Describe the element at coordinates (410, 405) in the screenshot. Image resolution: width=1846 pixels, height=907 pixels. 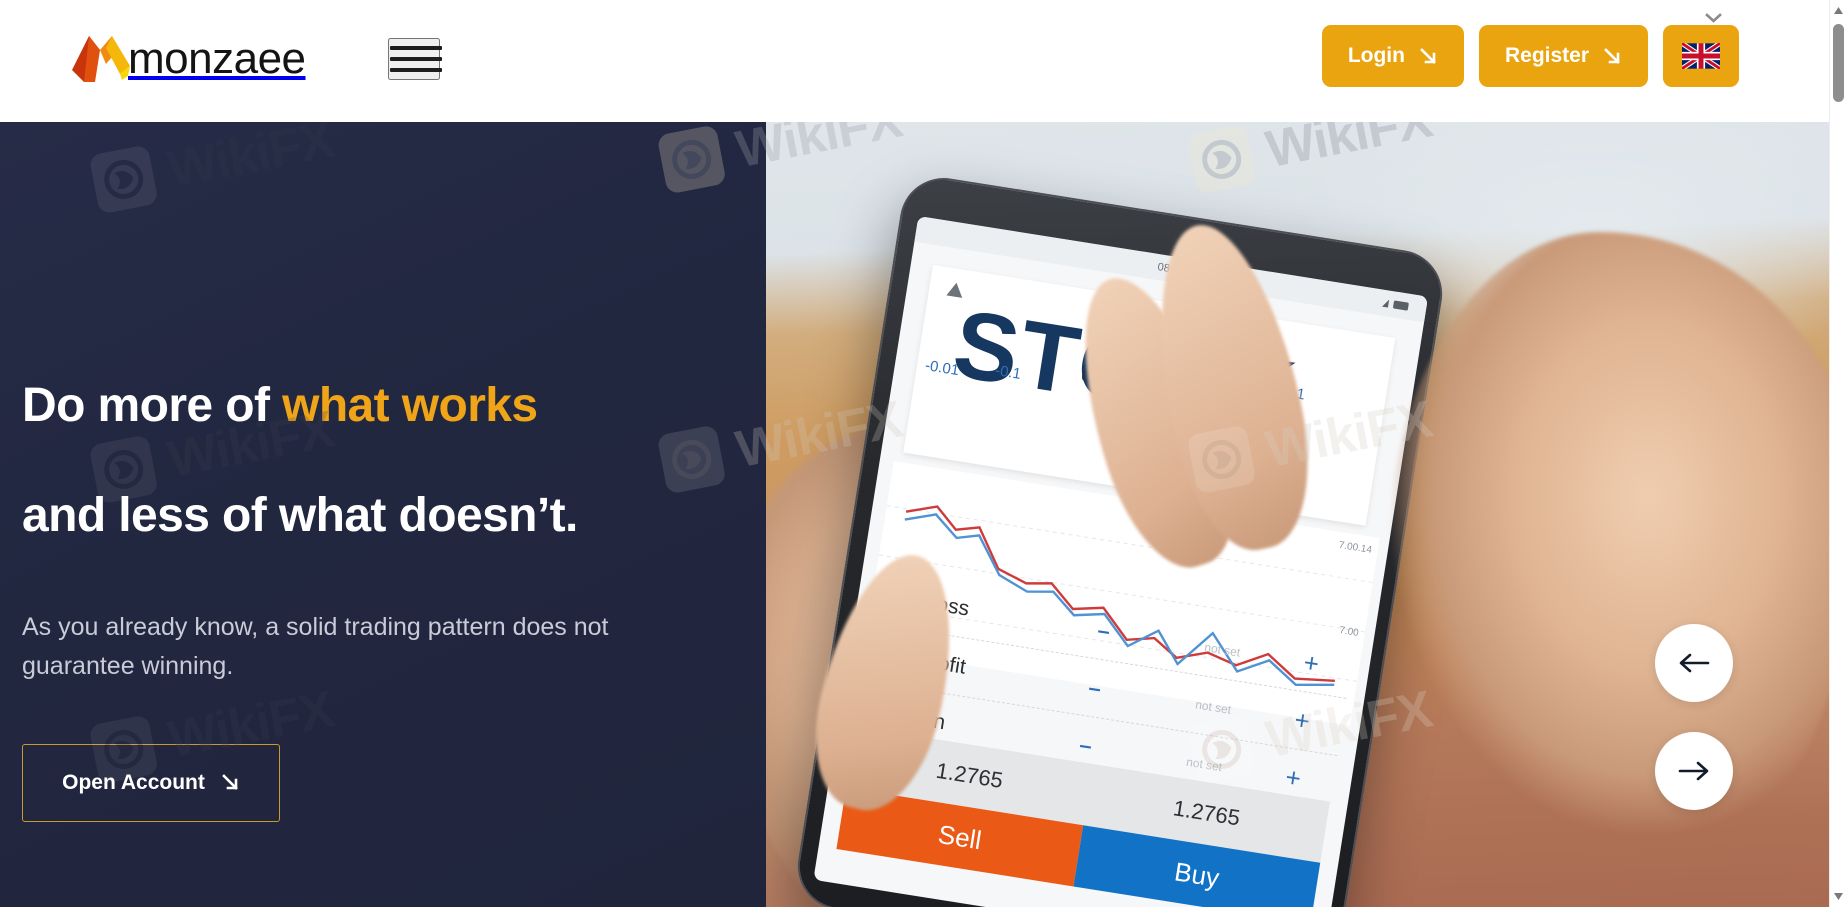
I see `hero-headline-accent: what works` at that location.